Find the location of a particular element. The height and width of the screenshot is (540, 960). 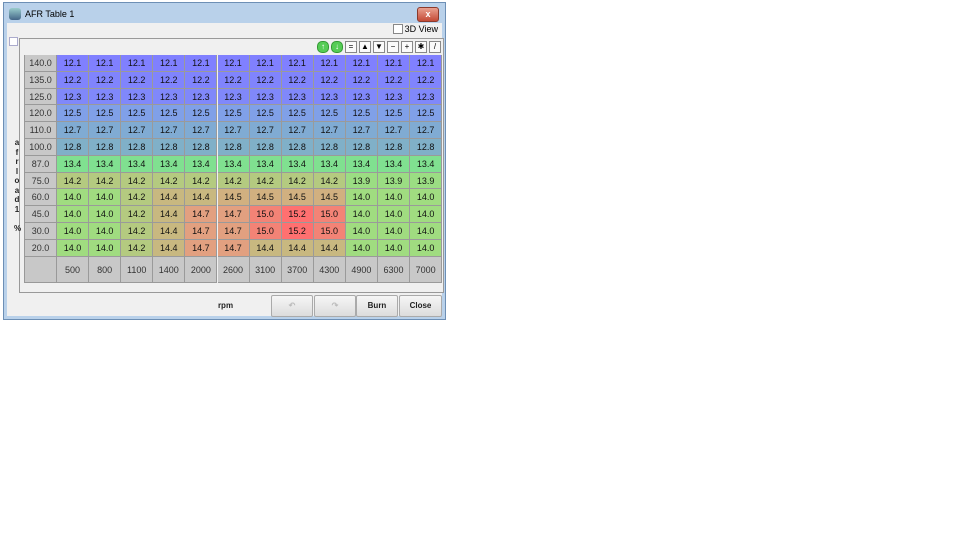

y-axis-value: 87.0 is located at coordinates (40, 164).